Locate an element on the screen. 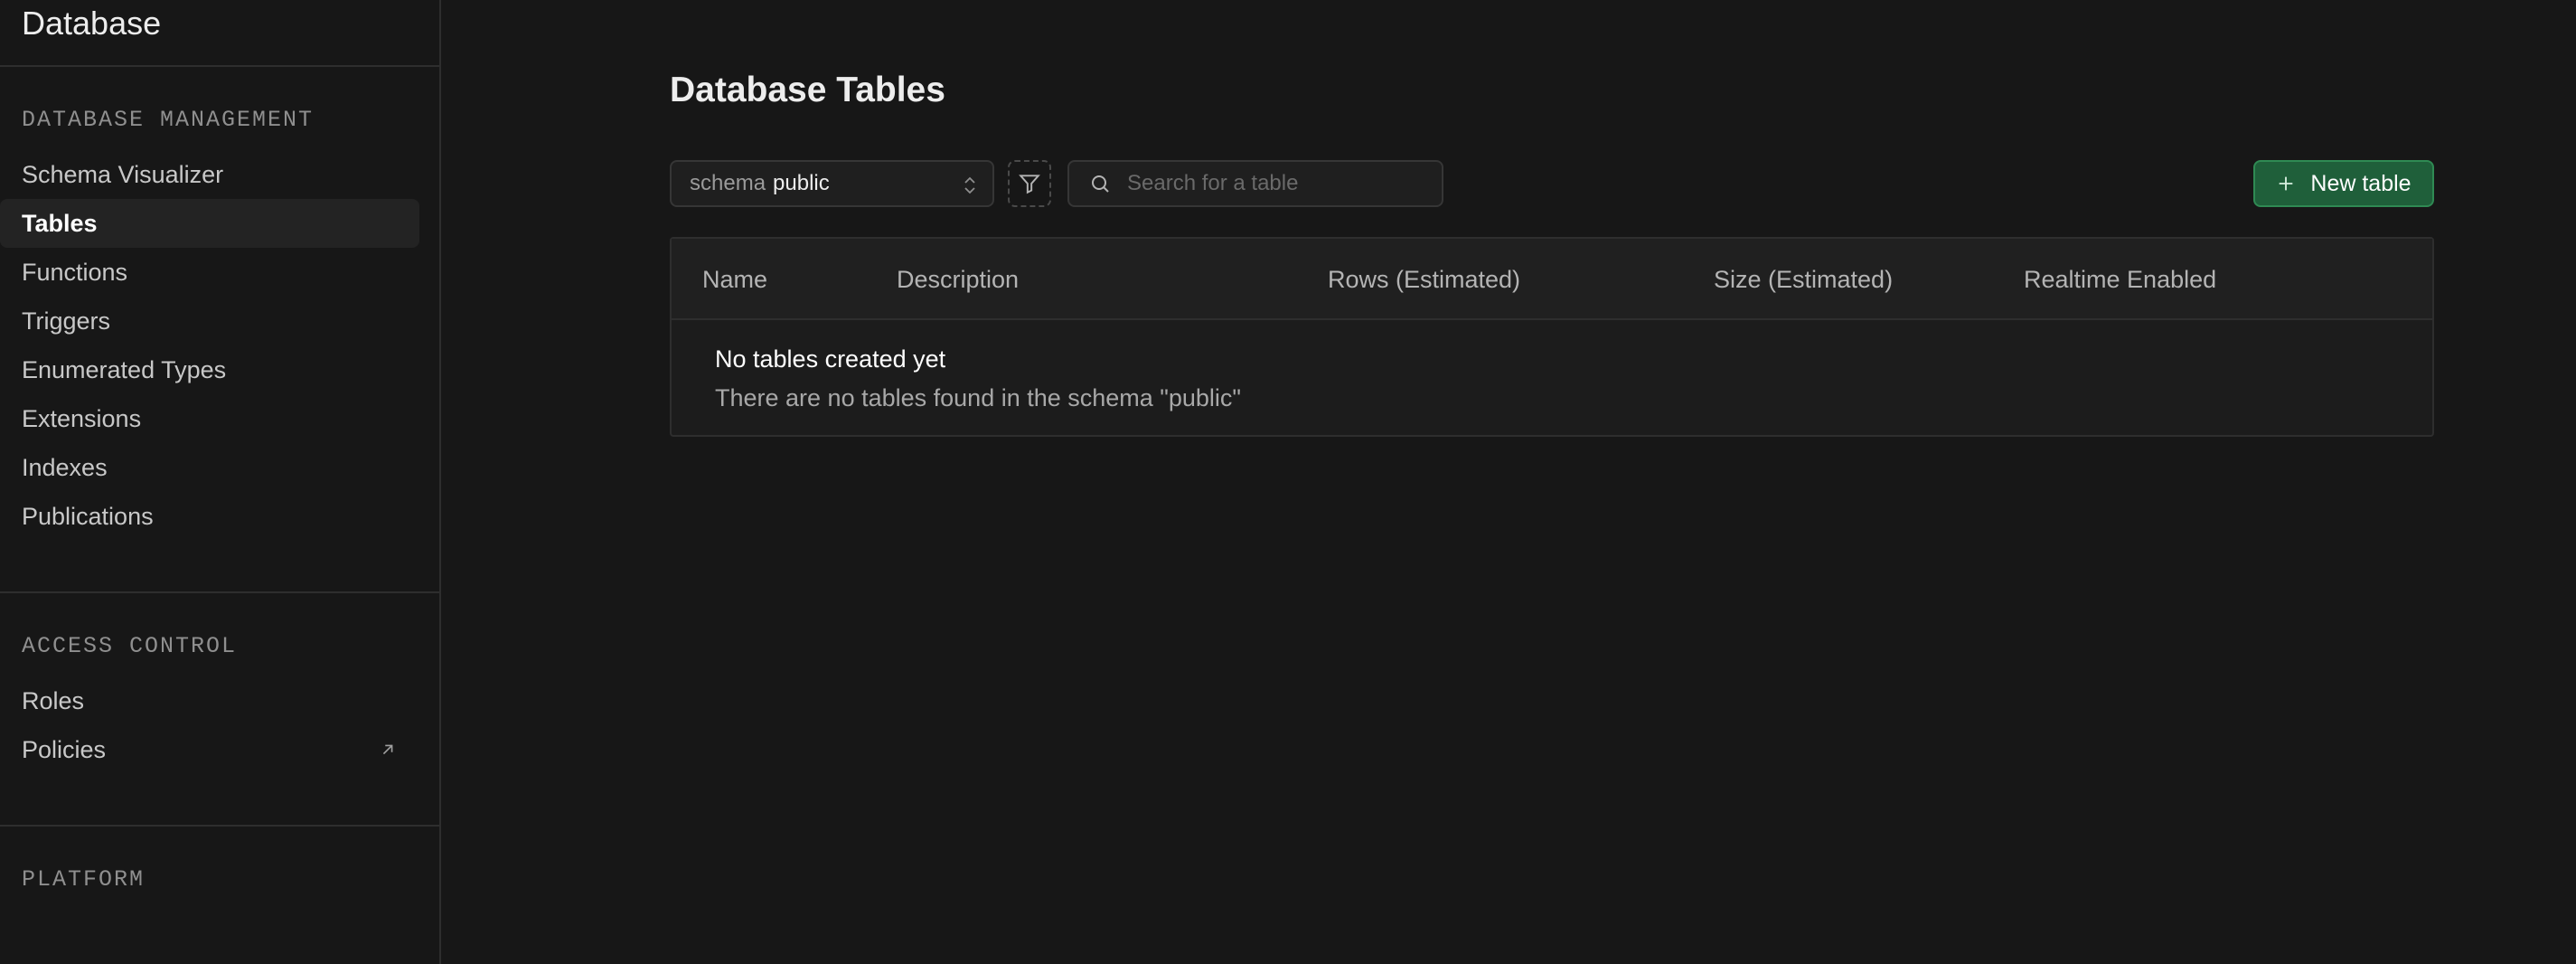 This screenshot has width=2576, height=964. column-header-name: Name is located at coordinates (735, 280).